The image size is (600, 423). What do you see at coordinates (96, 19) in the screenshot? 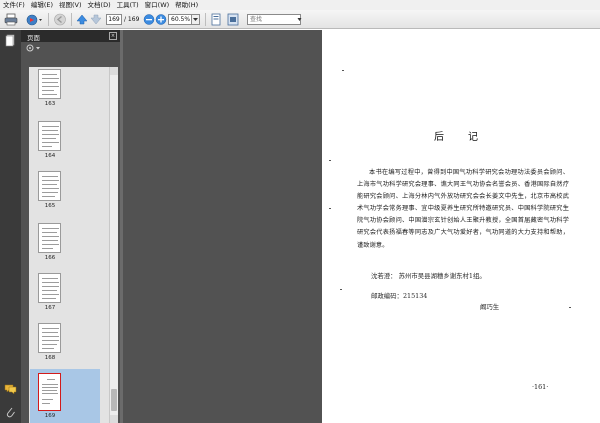
I see `next-page-icon` at bounding box center [96, 19].